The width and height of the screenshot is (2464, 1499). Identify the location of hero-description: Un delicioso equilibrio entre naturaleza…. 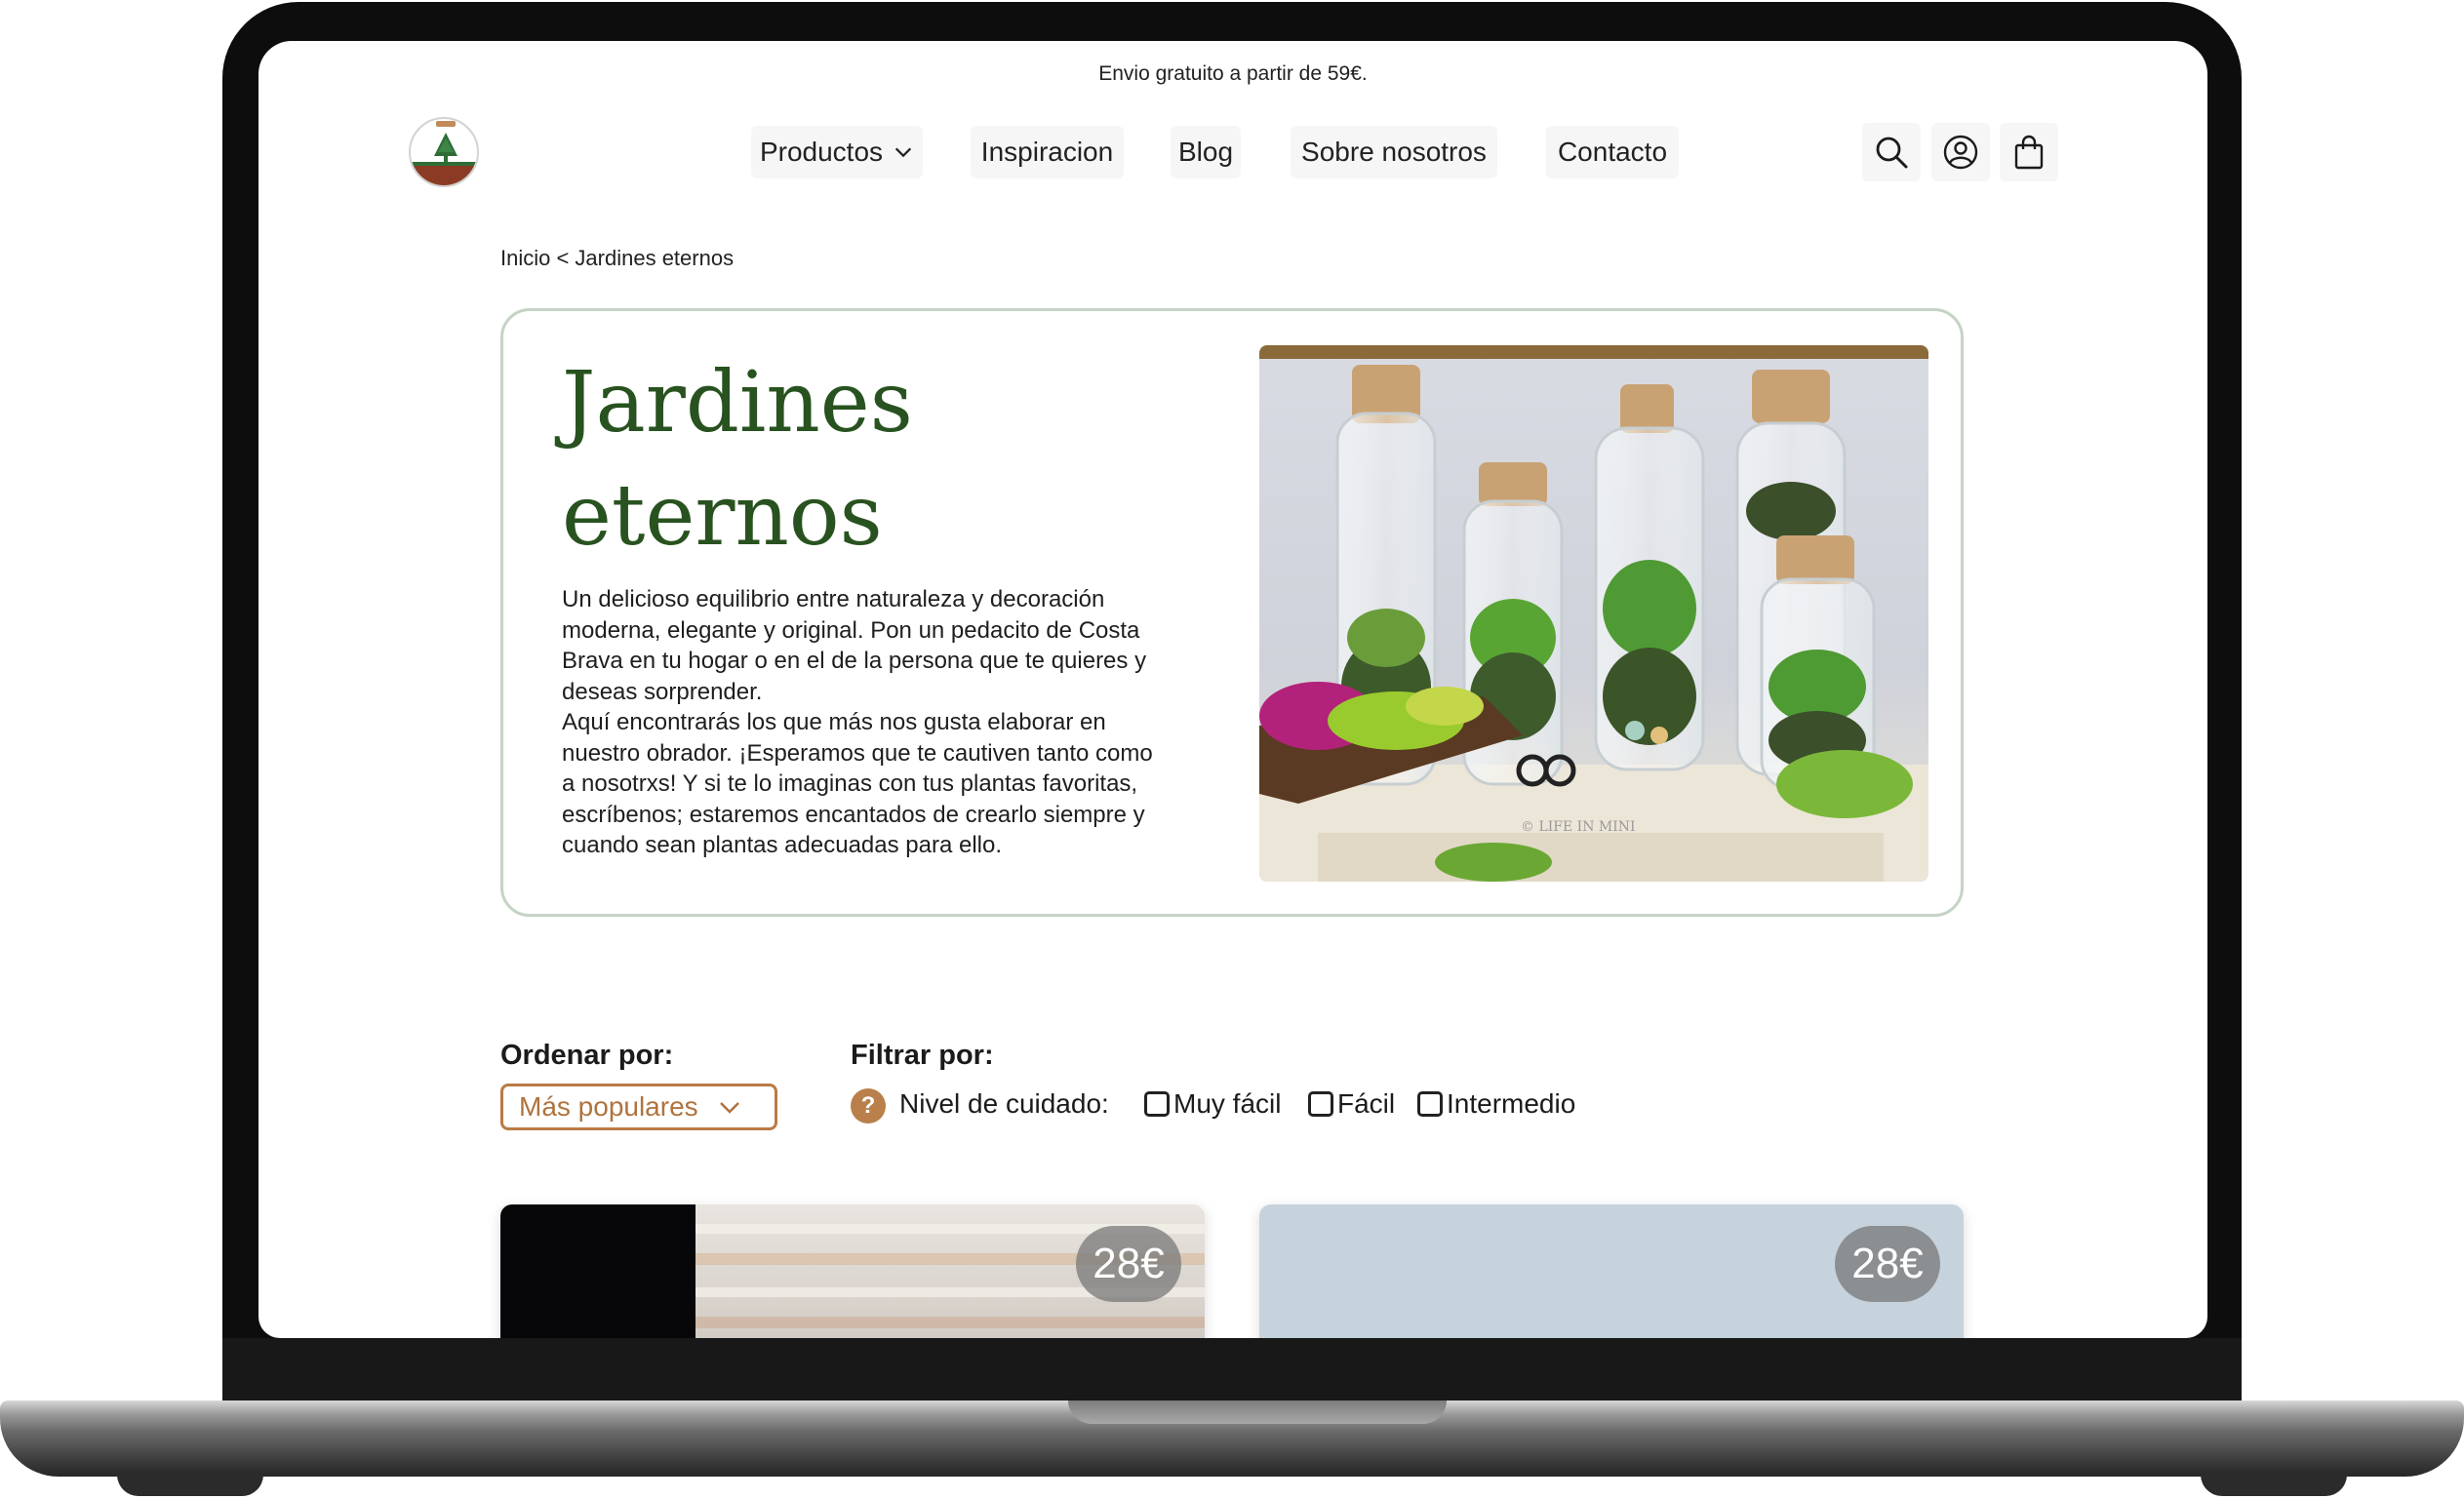
(857, 722).